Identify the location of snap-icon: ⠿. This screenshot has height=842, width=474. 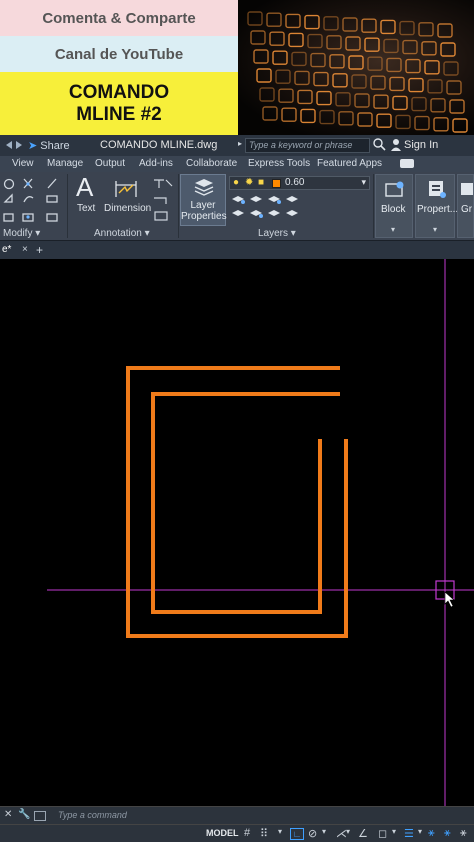
(264, 833).